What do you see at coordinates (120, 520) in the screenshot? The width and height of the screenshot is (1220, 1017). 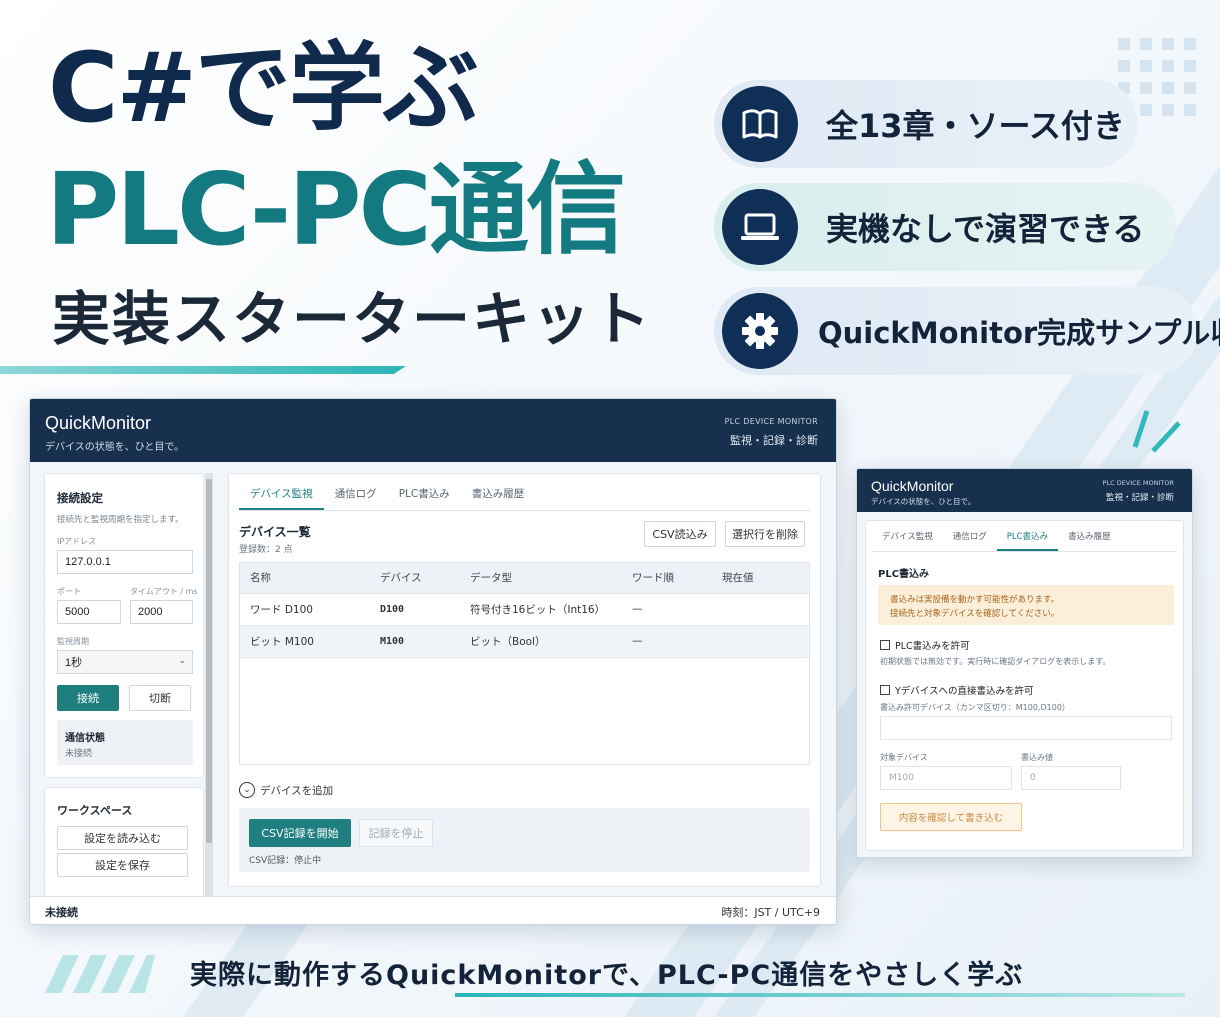 I see `connection-description: 接続先と監視周期を指定します。` at bounding box center [120, 520].